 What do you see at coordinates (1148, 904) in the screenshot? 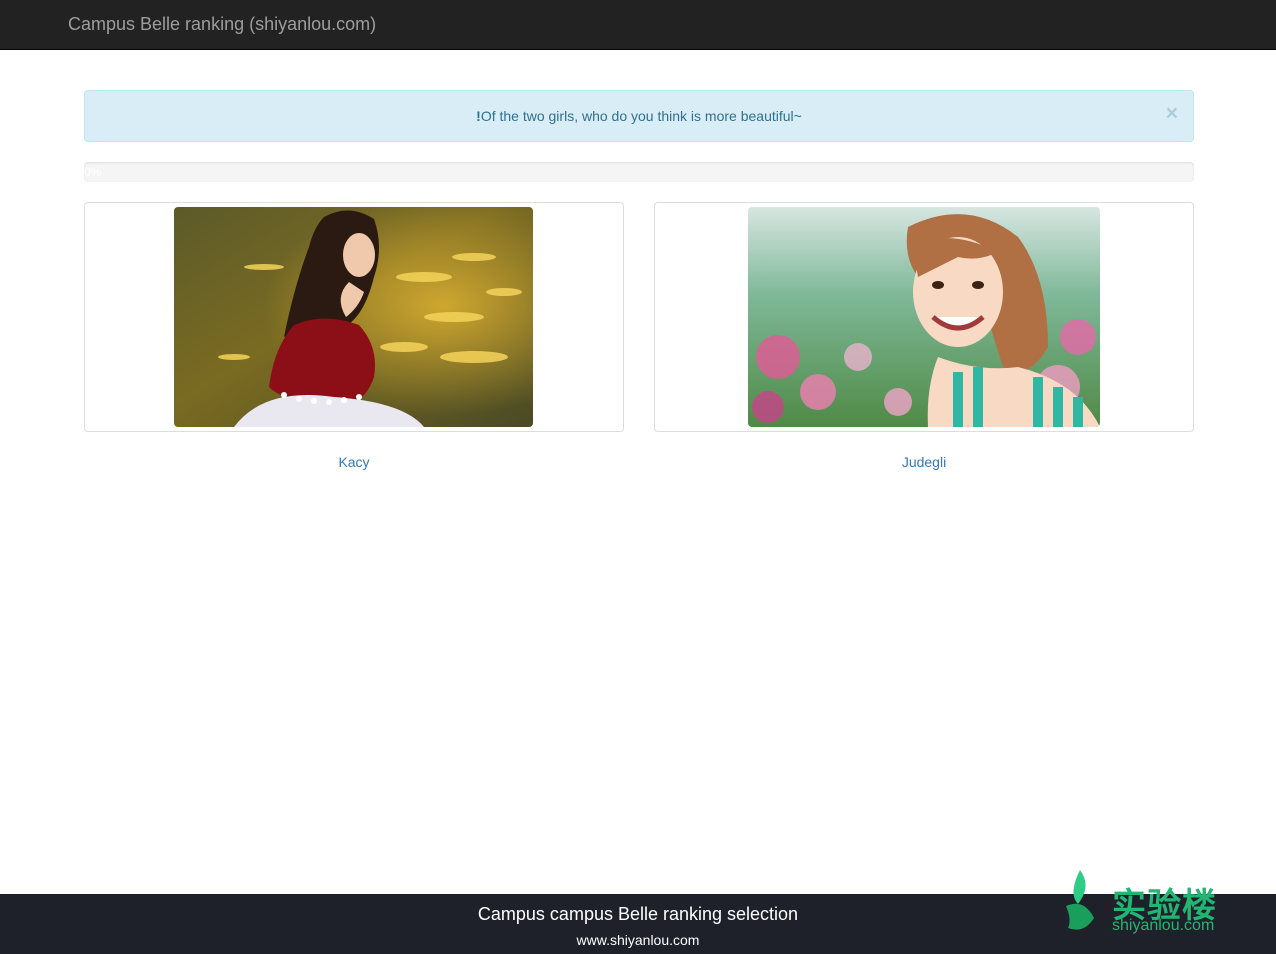
I see `shiyanlou-logo: 实验楼 shiyanlou.com` at bounding box center [1148, 904].